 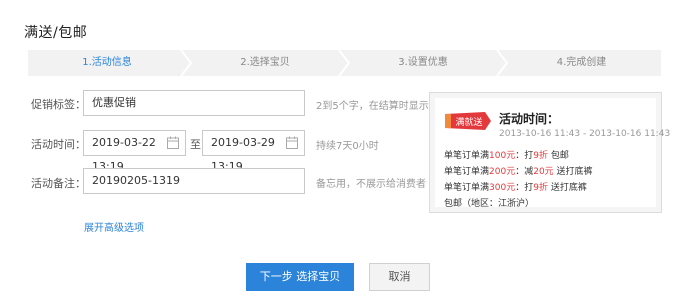 What do you see at coordinates (58, 183) in the screenshot?
I see `remark-label: 活动备注：` at bounding box center [58, 183].